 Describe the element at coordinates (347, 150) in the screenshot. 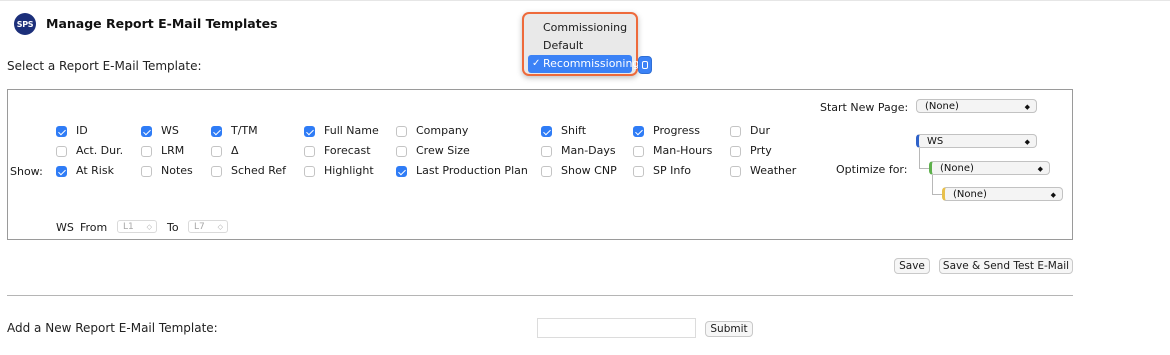

I see `column-checkbox-label: Forecast` at that location.